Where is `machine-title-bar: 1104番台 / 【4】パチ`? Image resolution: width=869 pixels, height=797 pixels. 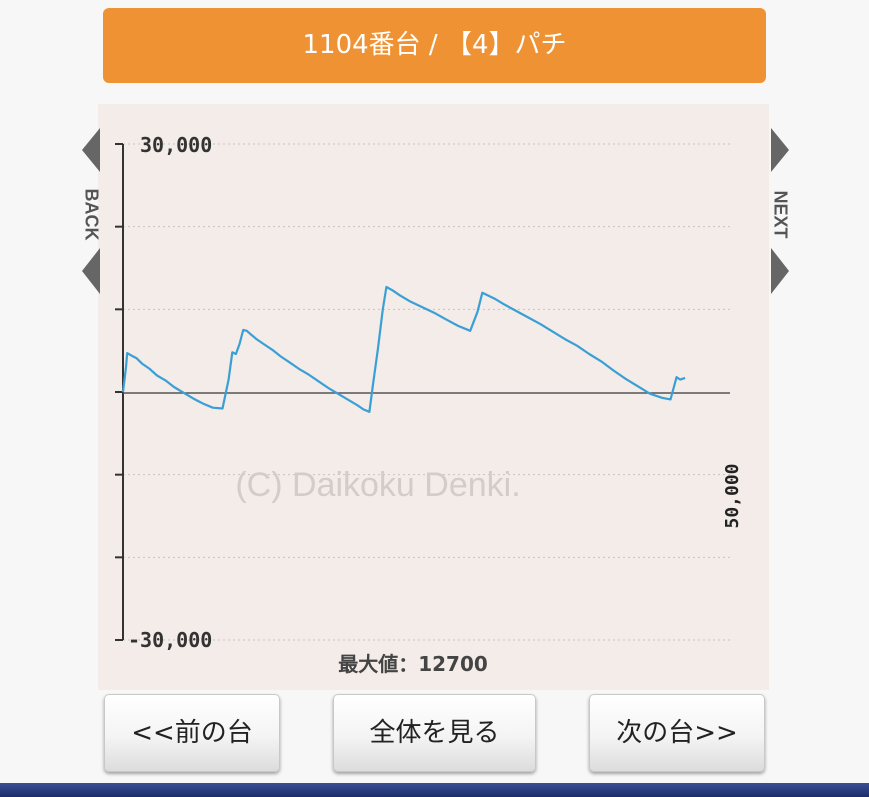
machine-title-bar: 1104番台 / 【4】パチ is located at coordinates (434, 45).